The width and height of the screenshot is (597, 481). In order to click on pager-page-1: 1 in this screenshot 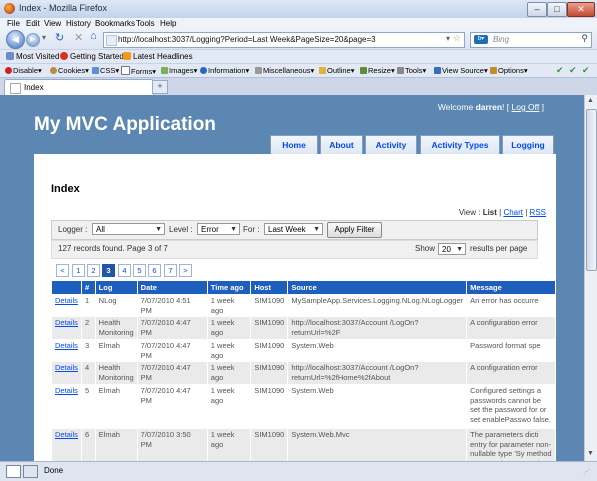, I will do `click(78, 270)`.